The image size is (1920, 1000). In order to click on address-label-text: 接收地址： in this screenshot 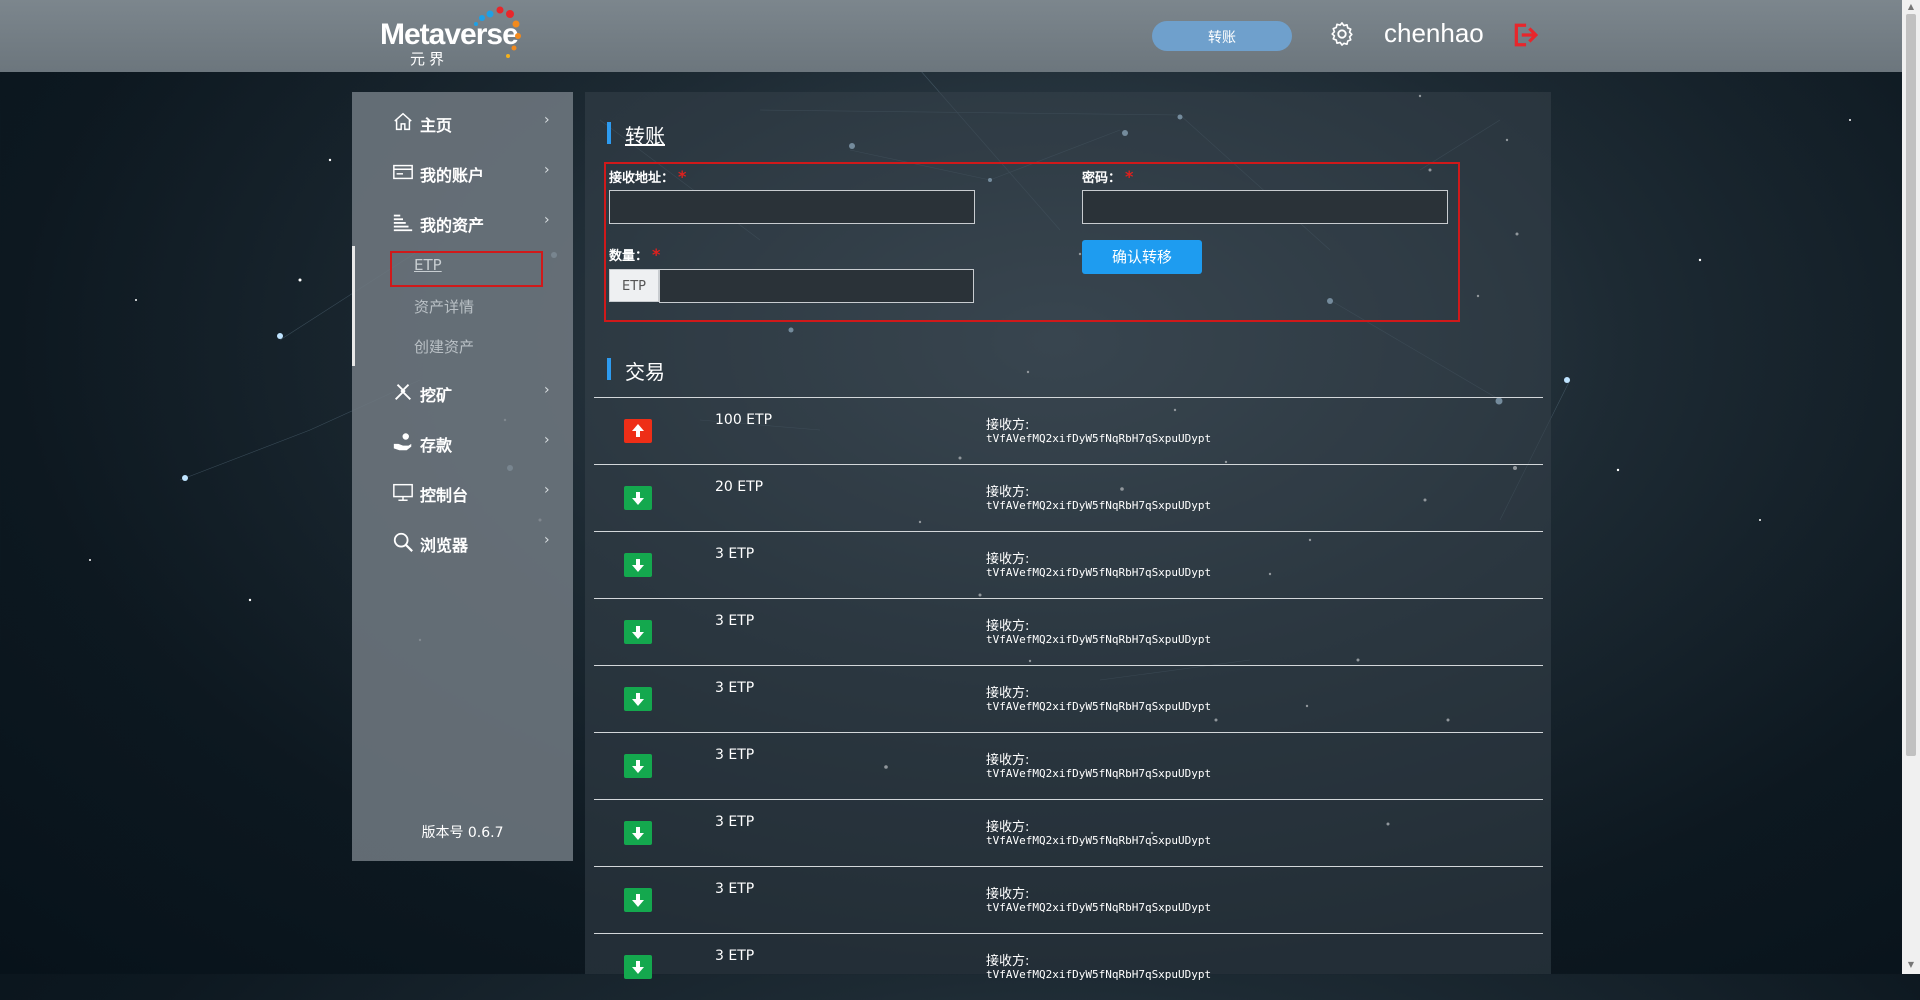, I will do `click(642, 178)`.